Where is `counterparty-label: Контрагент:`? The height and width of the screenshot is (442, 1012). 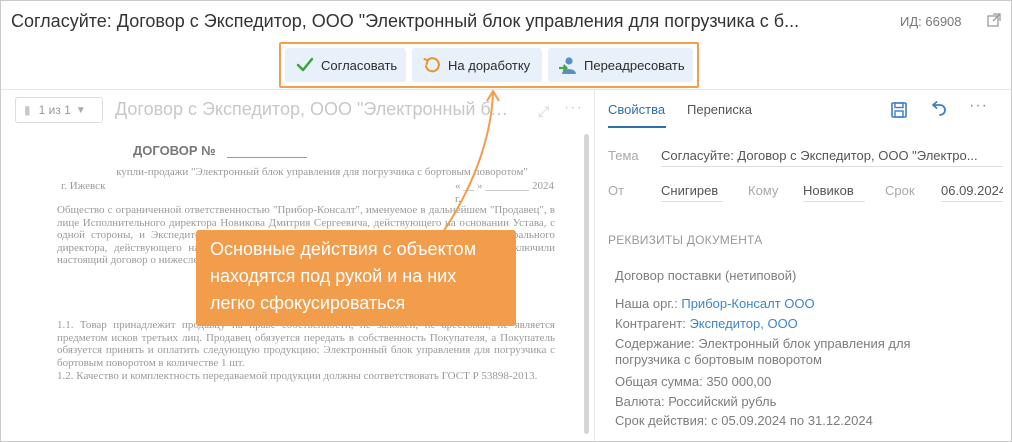 counterparty-label: Контрагент: is located at coordinates (650, 323).